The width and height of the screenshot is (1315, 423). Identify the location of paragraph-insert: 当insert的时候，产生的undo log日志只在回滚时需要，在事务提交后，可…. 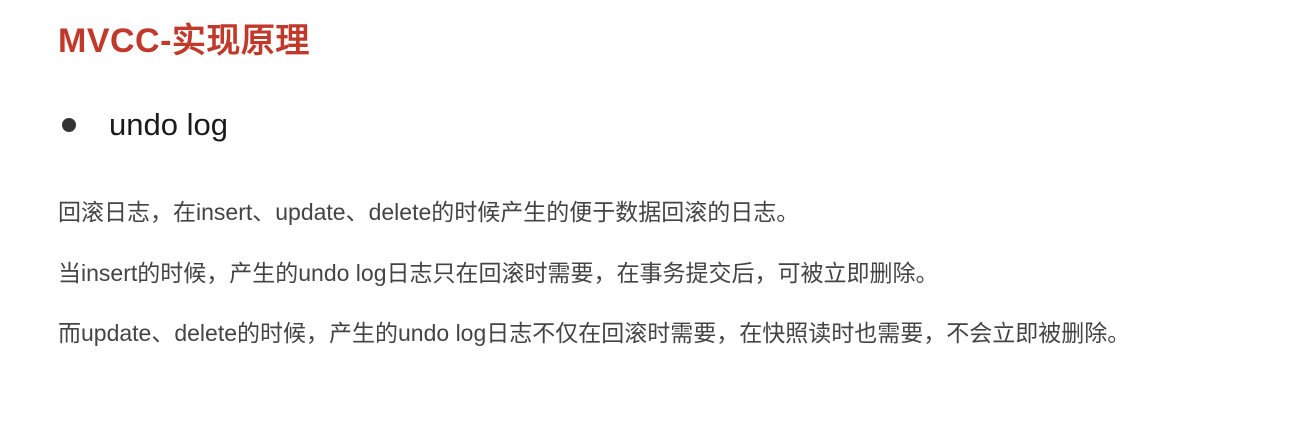
(498, 273).